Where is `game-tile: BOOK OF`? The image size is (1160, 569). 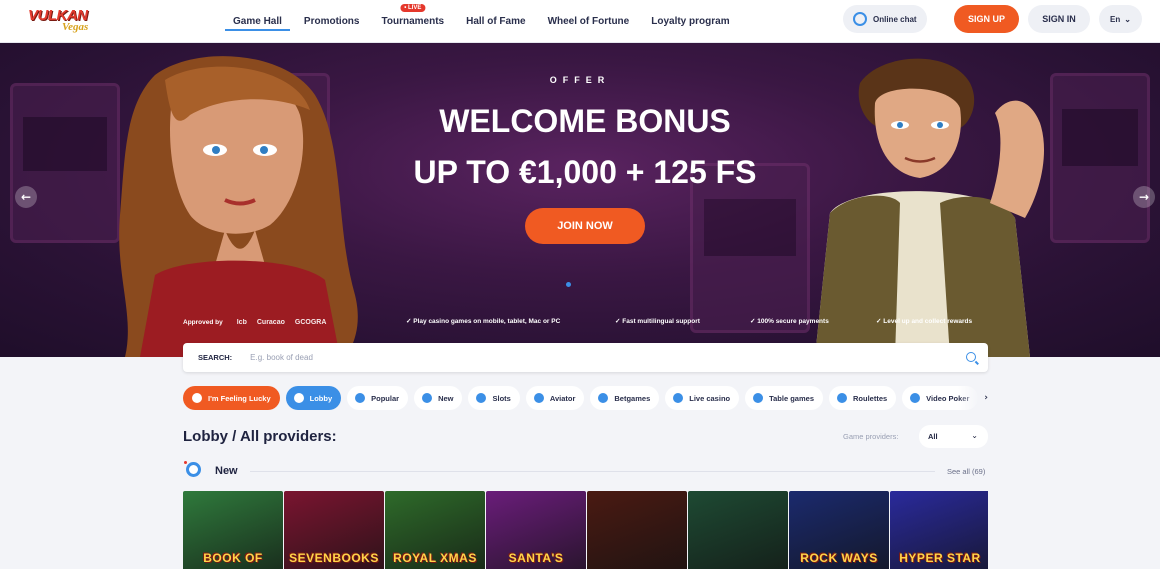
game-tile: BOOK OF is located at coordinates (233, 530).